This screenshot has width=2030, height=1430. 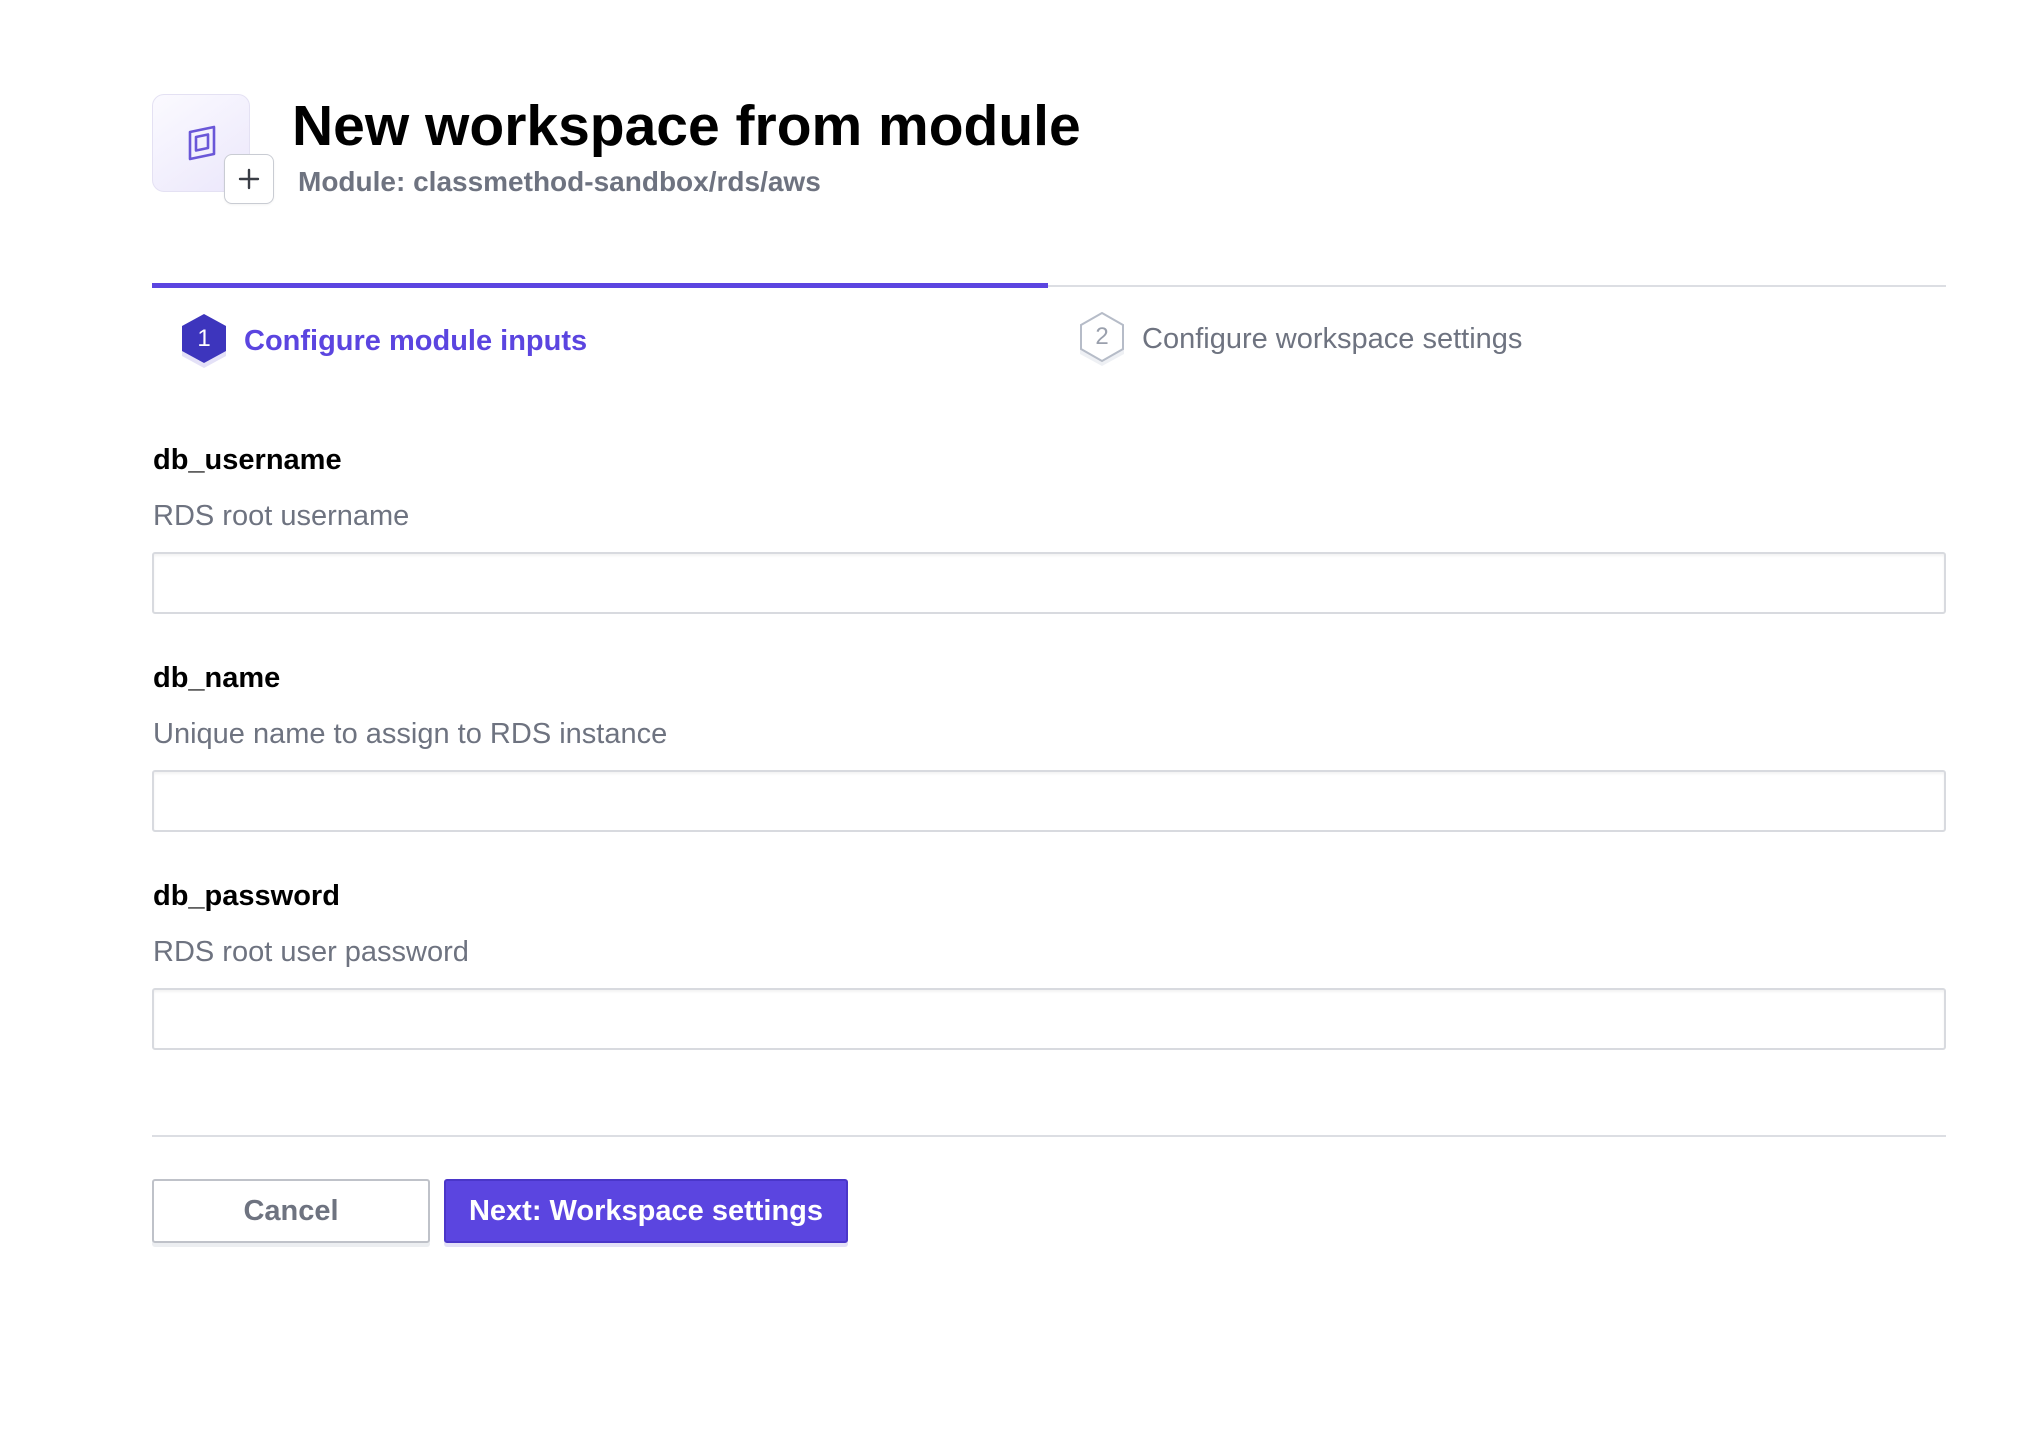 I want to click on module-icon, so click(x=202, y=143).